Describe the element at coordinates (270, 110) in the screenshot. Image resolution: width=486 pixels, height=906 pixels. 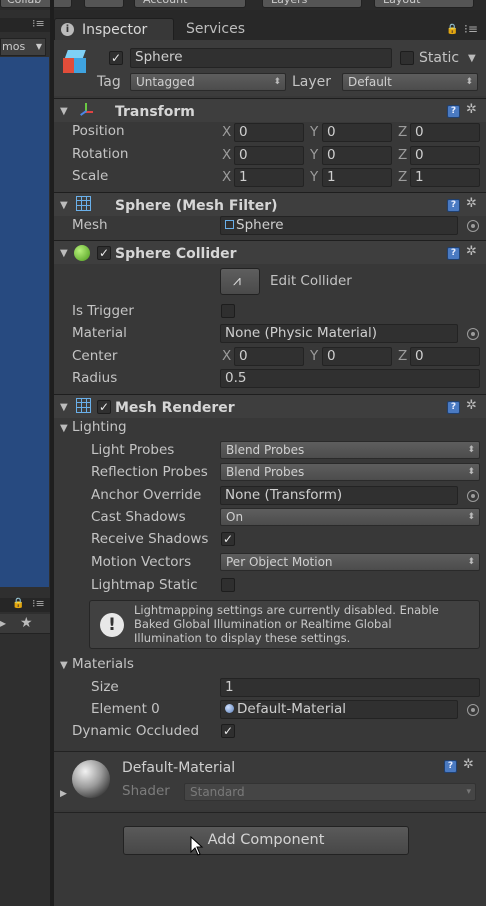
I see `transform-header: ▼ Transform ? ✲` at that location.